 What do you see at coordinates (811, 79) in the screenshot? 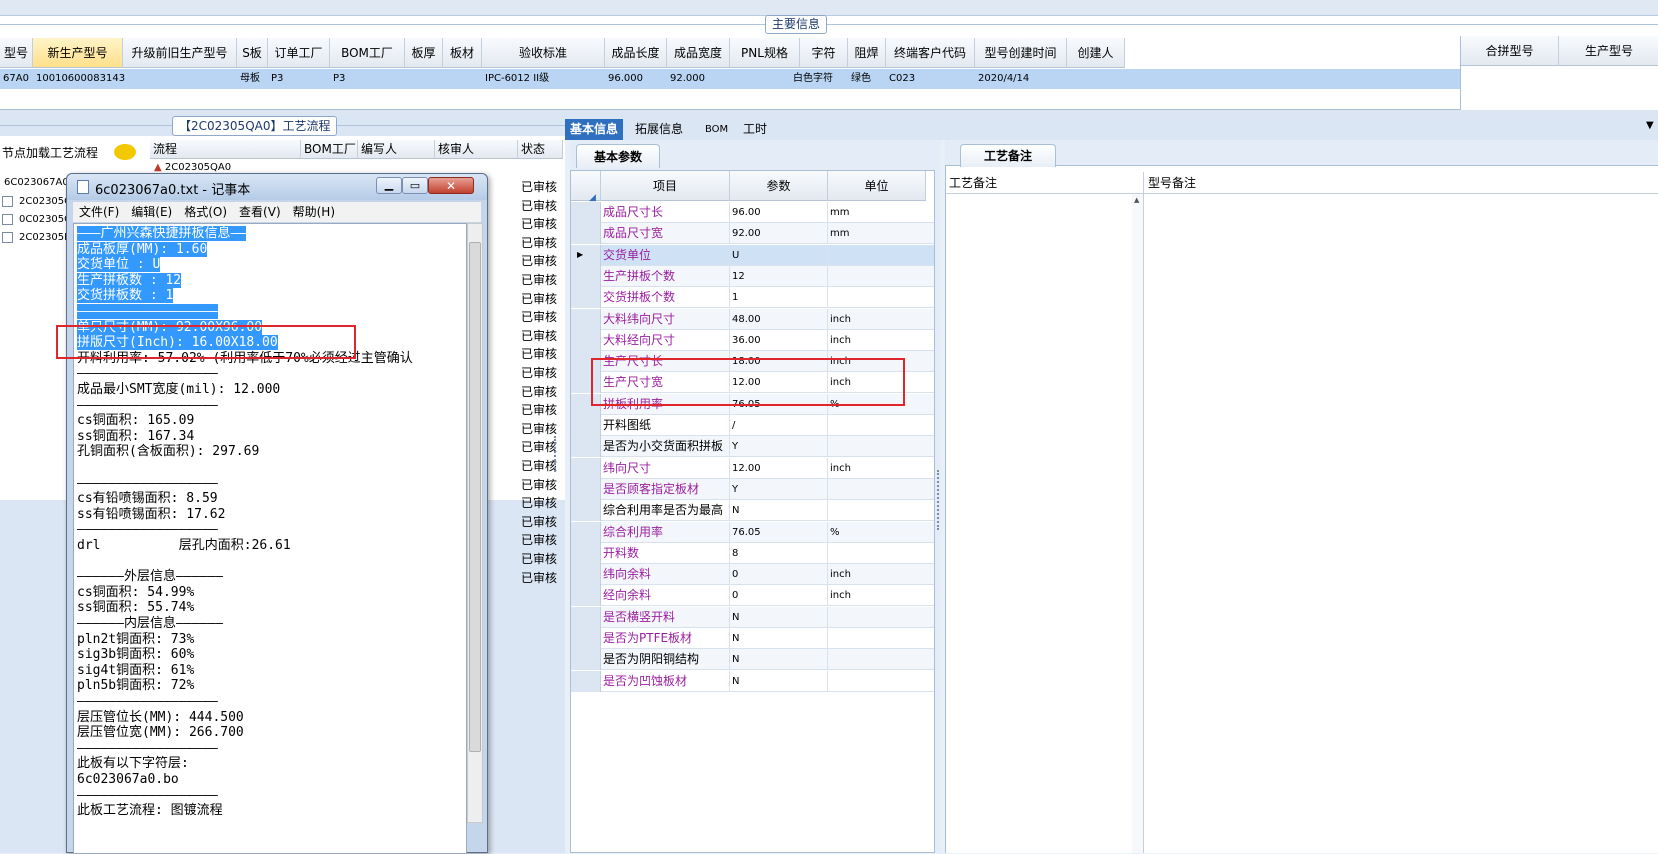
I see `main-row-cell-12: 白色字符` at bounding box center [811, 79].